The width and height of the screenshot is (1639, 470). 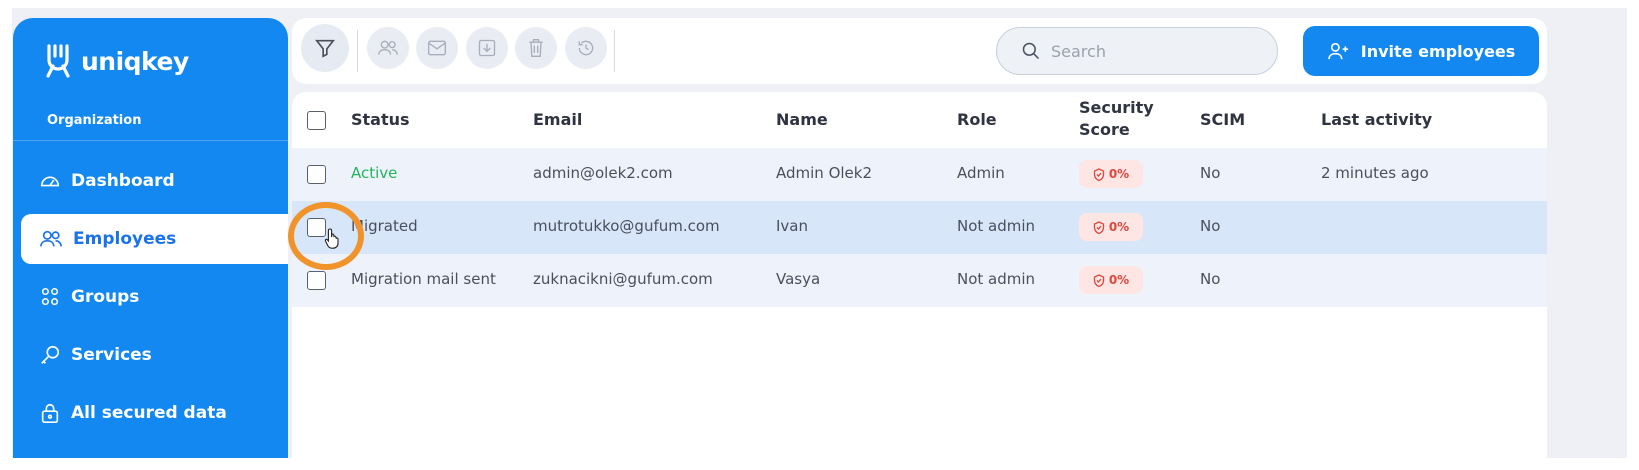 I want to click on organization-label: Organization, so click(x=94, y=120).